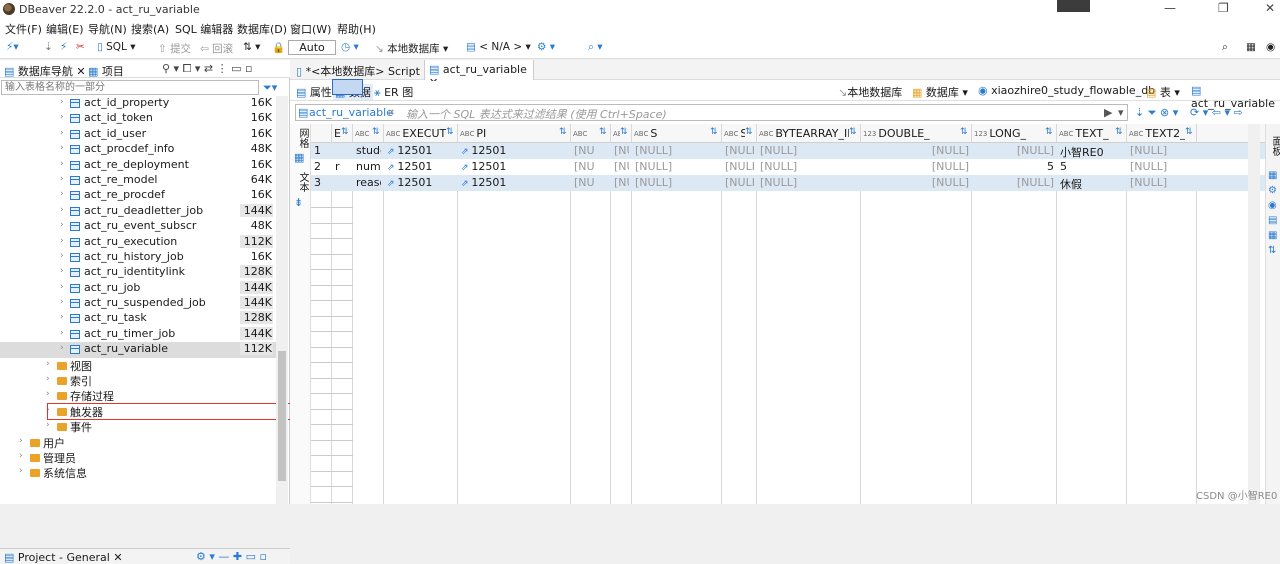 The width and height of the screenshot is (1280, 564). I want to click on column-header: ABC S, so click(672, 133).